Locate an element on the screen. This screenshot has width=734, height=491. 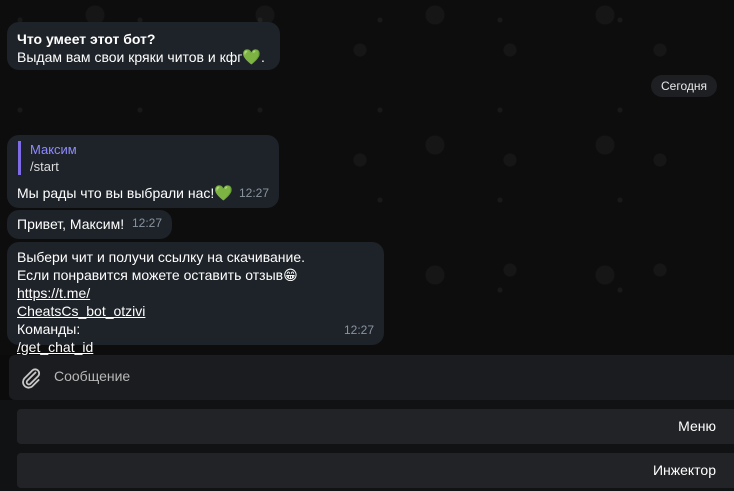
review-link: https://t.me/ is located at coordinates (53, 293).